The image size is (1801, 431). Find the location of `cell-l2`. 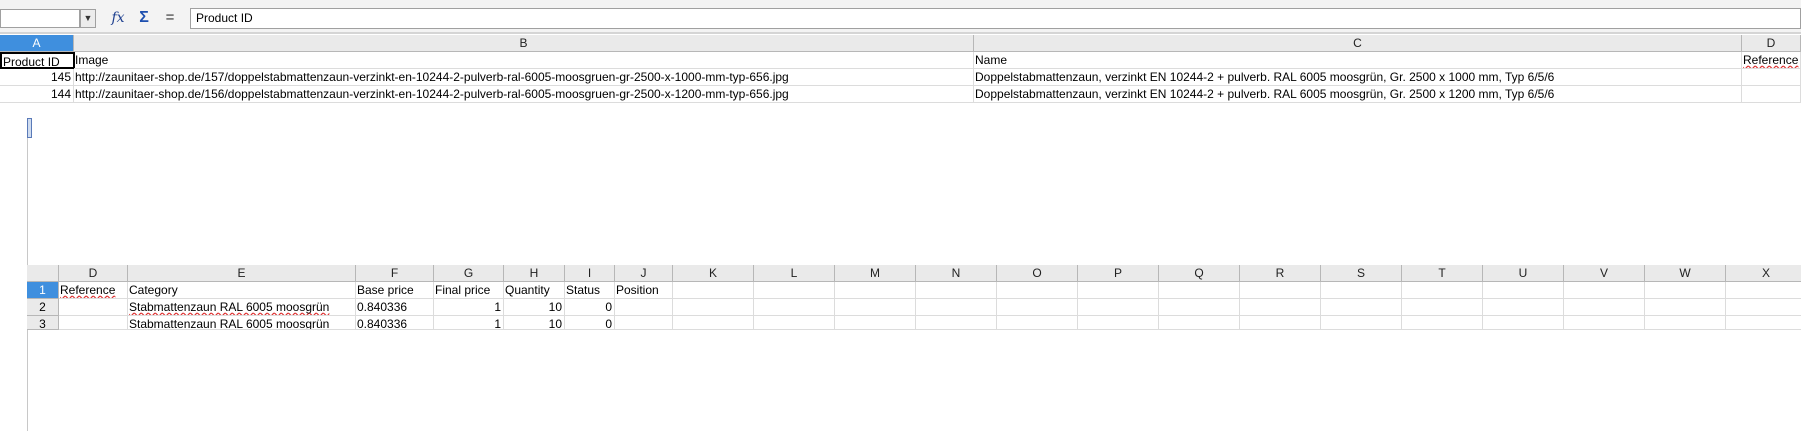

cell-l2 is located at coordinates (794, 307).